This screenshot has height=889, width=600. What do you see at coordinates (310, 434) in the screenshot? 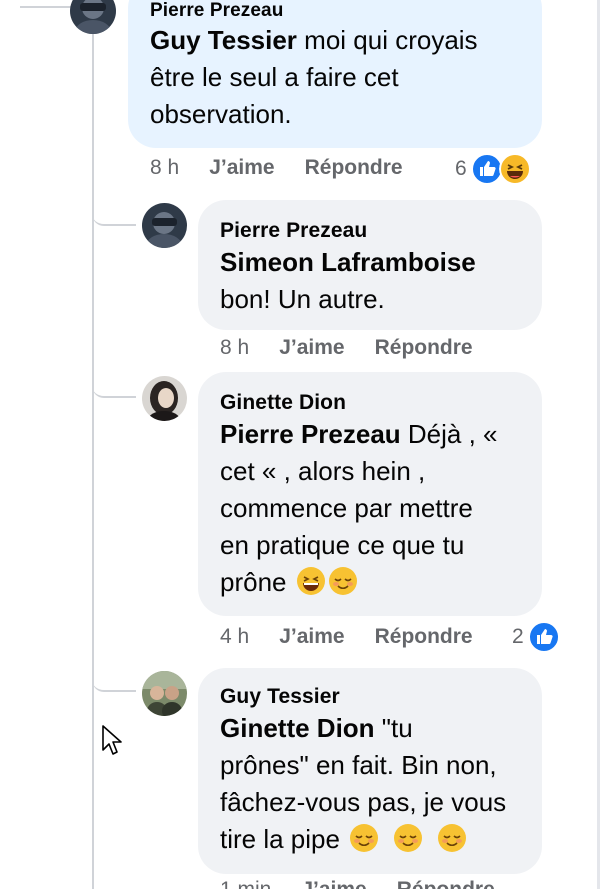
I see `mention-link: Pierre Prezeau` at bounding box center [310, 434].